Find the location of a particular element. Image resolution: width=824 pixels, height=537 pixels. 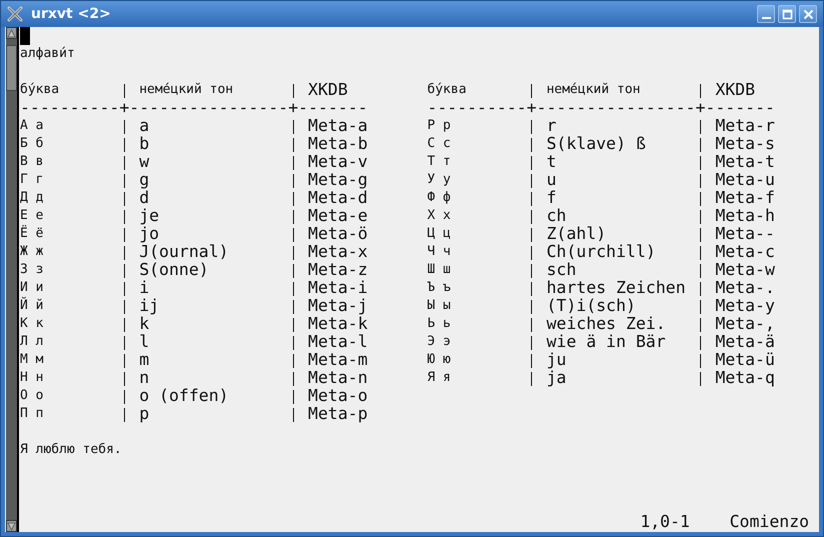

up-arrow-icon is located at coordinates (11, 33).